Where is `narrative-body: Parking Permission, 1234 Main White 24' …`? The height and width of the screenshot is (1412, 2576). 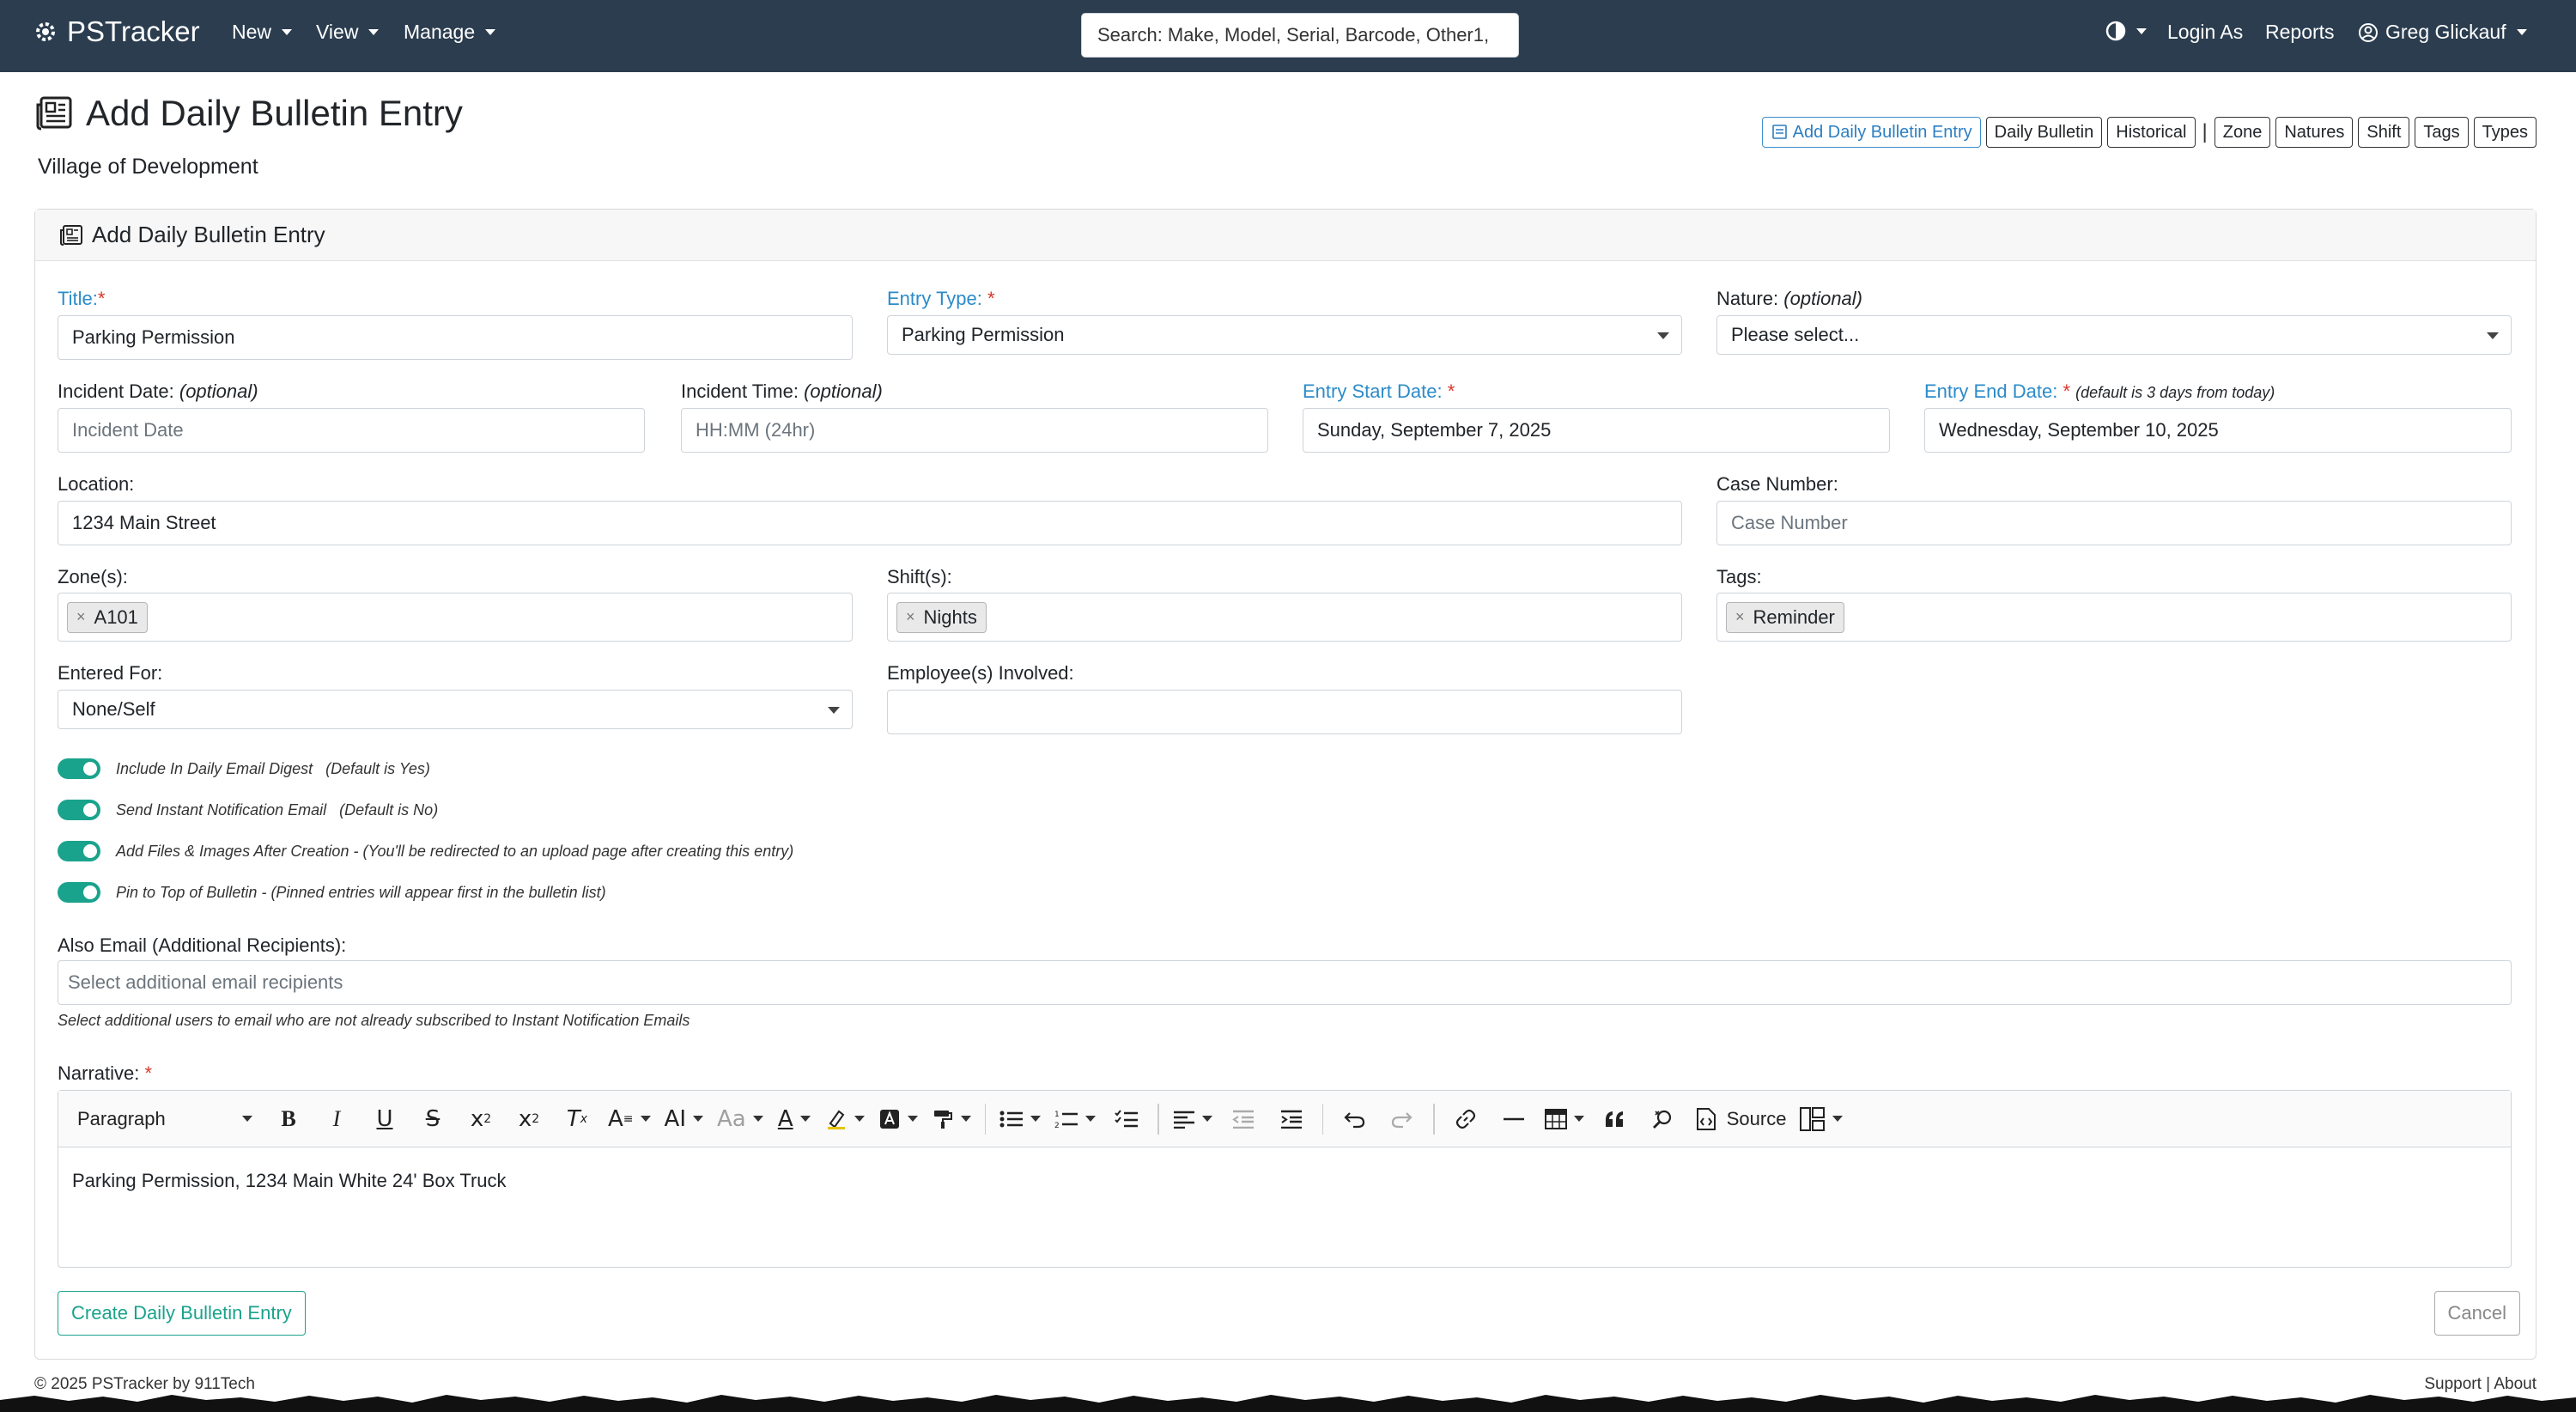
narrative-body: Parking Permission, 1234 Main White 24' … is located at coordinates (290, 1181).